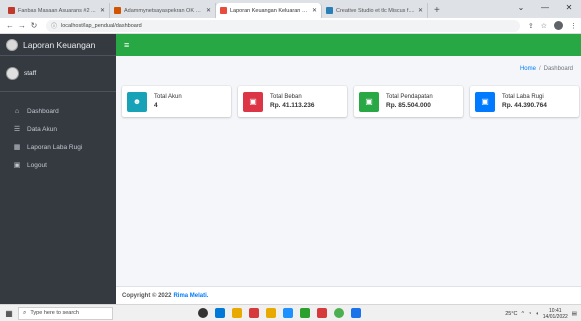 The image size is (581, 321). Describe the element at coordinates (58, 165) in the screenshot. I see `sidebar-item-logout: ▣ Logout` at that location.